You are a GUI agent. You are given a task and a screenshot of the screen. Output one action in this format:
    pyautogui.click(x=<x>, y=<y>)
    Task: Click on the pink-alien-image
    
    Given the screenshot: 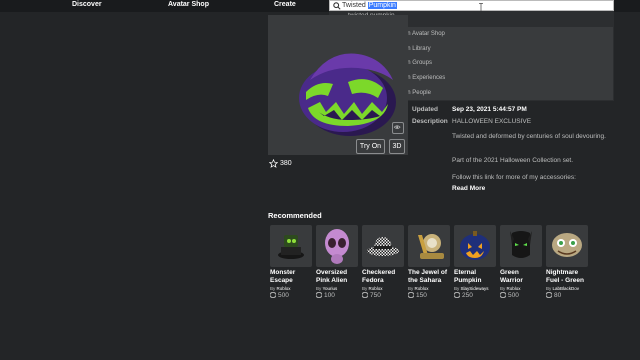 What is the action you would take?
    pyautogui.click(x=337, y=246)
    